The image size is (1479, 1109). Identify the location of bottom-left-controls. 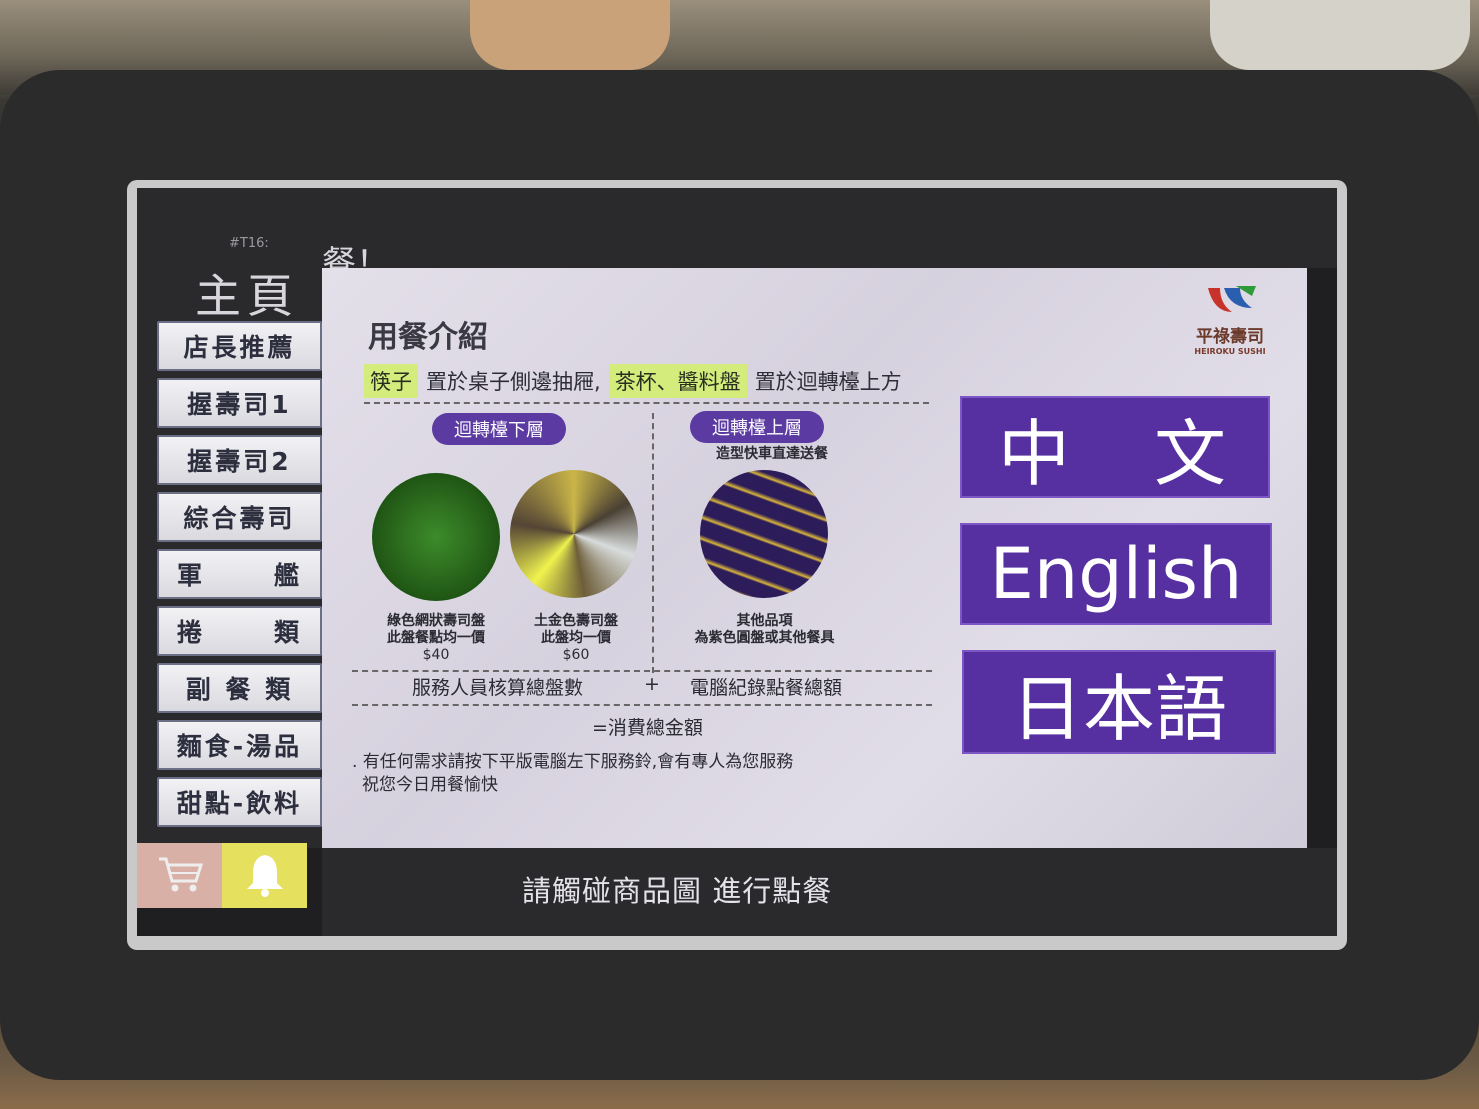
(222, 875).